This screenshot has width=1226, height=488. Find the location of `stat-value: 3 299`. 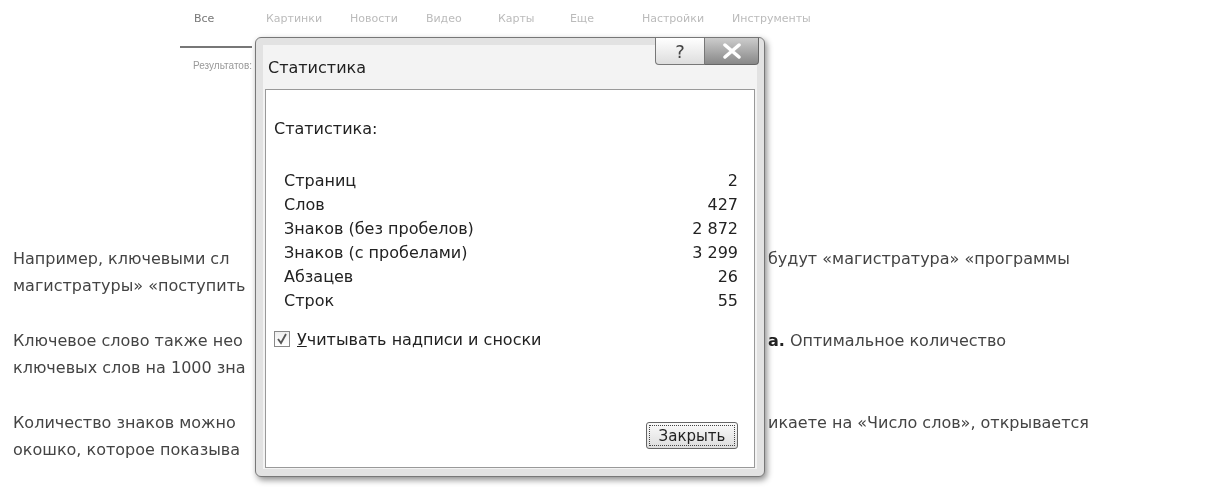

stat-value: 3 299 is located at coordinates (715, 252).